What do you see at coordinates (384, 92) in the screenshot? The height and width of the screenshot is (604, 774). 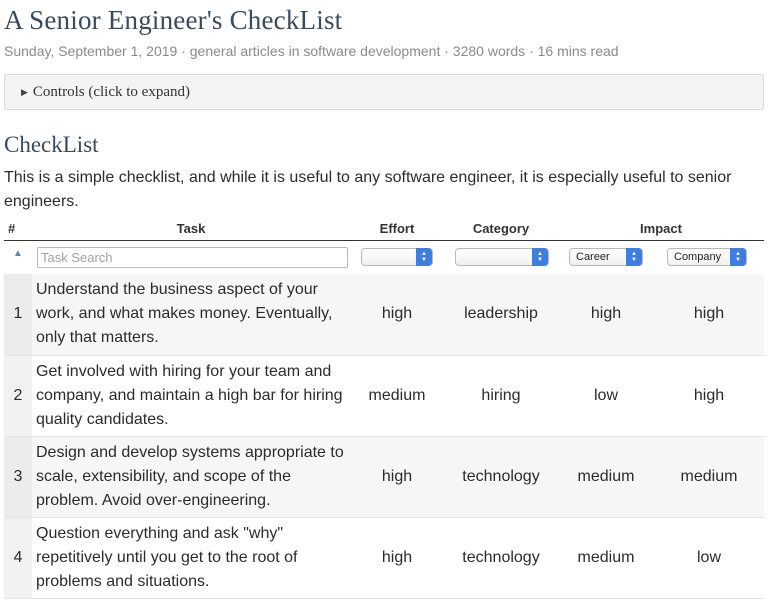 I see `controls-toggle: ▶ Controls (click to expand)` at bounding box center [384, 92].